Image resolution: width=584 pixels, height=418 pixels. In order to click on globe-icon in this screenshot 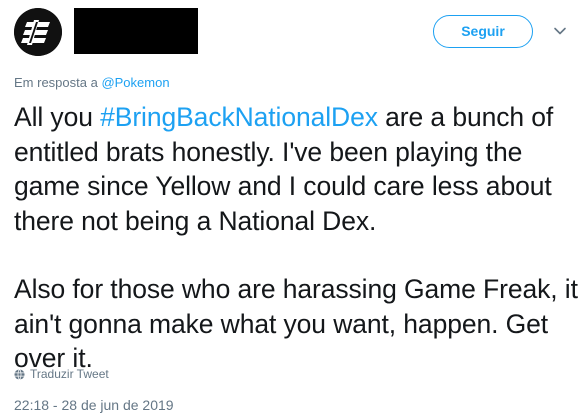, I will do `click(19, 374)`.